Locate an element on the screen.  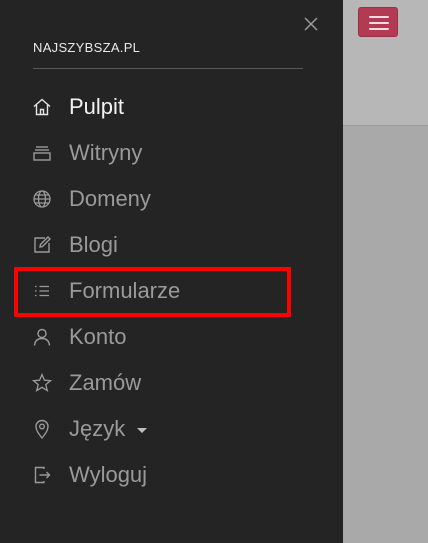
menu-item-label: Witryny is located at coordinates (106, 152).